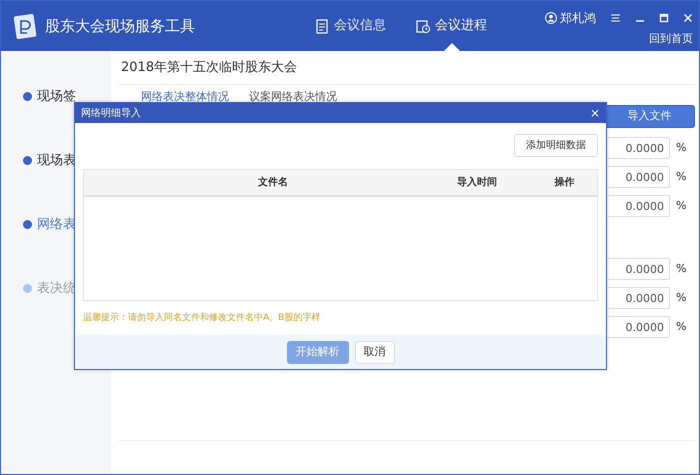 This screenshot has height=475, width=700. What do you see at coordinates (578, 17) in the screenshot?
I see `user-name: 郑札鸿` at bounding box center [578, 17].